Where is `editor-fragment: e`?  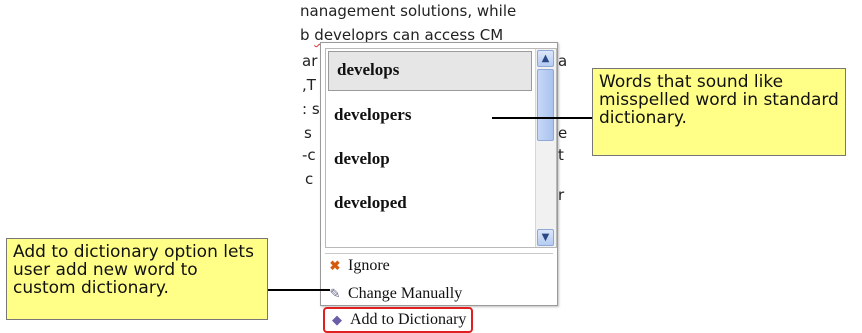
editor-fragment: e is located at coordinates (563, 133).